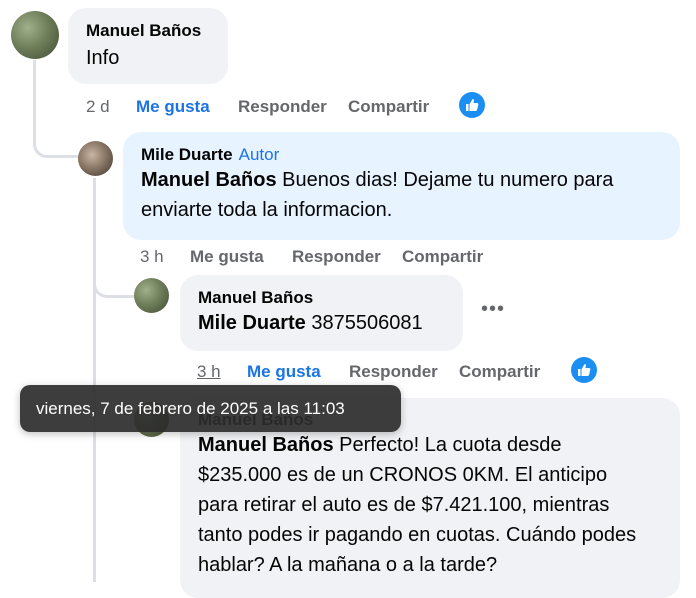 The image size is (696, 598). I want to click on comment-header: Mile Duarte Autor, so click(401, 155).